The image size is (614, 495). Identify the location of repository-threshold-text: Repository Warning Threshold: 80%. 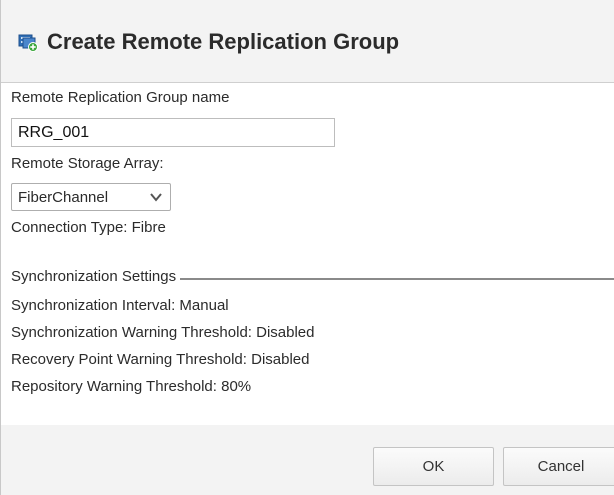
(131, 386).